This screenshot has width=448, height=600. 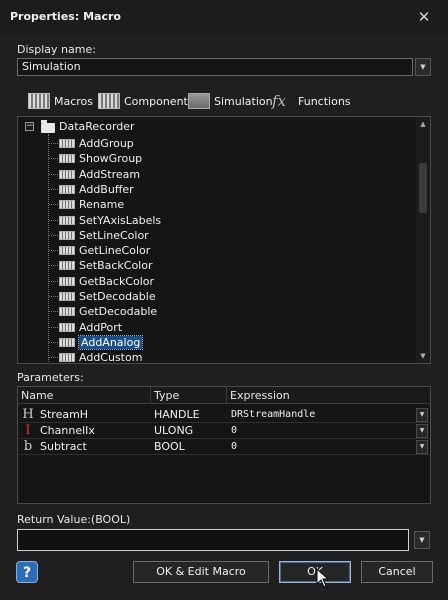 I want to click on tree-item-label: Rename, so click(x=102, y=205).